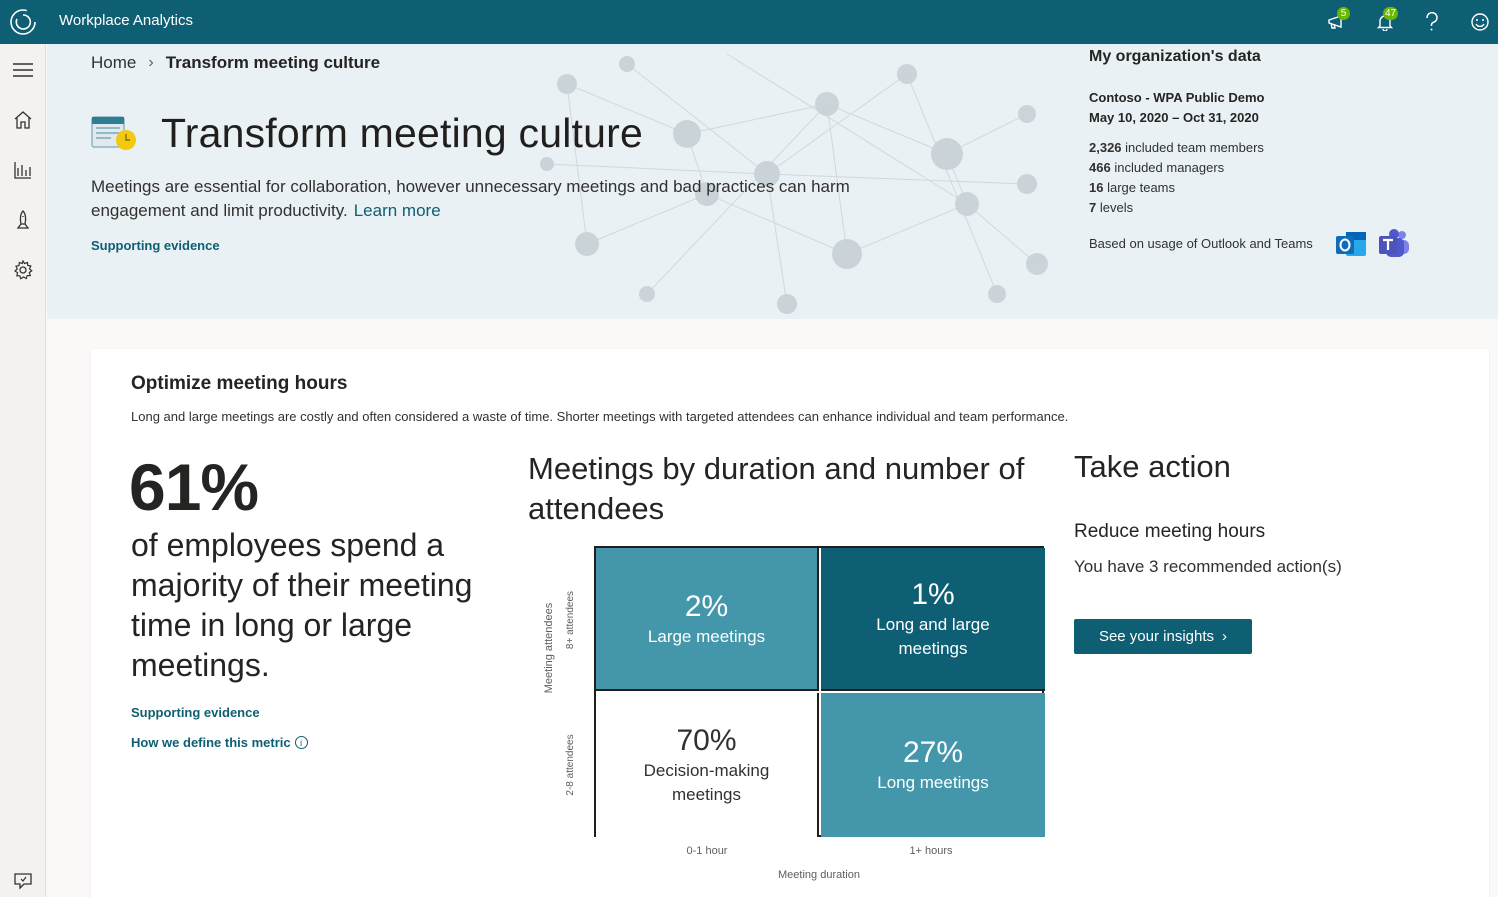 Image resolution: width=1498 pixels, height=897 pixels. I want to click on teams-icon, so click(1394, 243).